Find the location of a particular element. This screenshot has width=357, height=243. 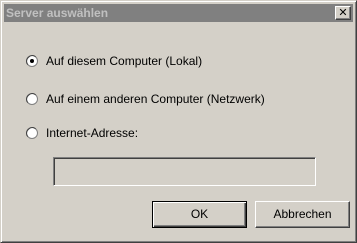

radio-option-local: Auf diesem Computer (Lokal) is located at coordinates (114, 61).